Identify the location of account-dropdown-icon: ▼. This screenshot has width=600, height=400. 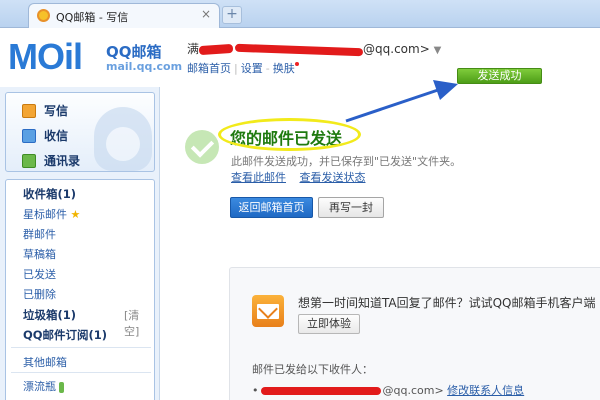
(438, 50).